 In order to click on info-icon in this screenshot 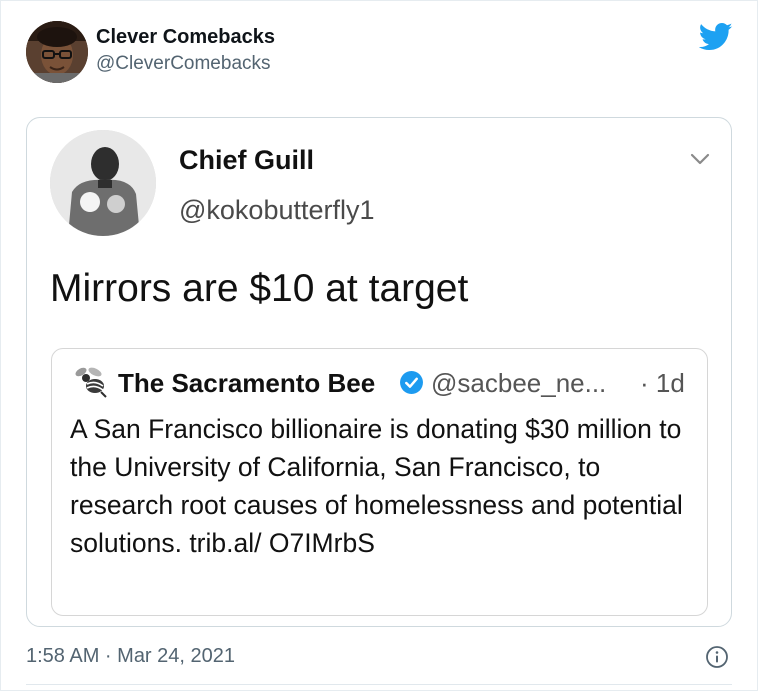, I will do `click(717, 657)`.